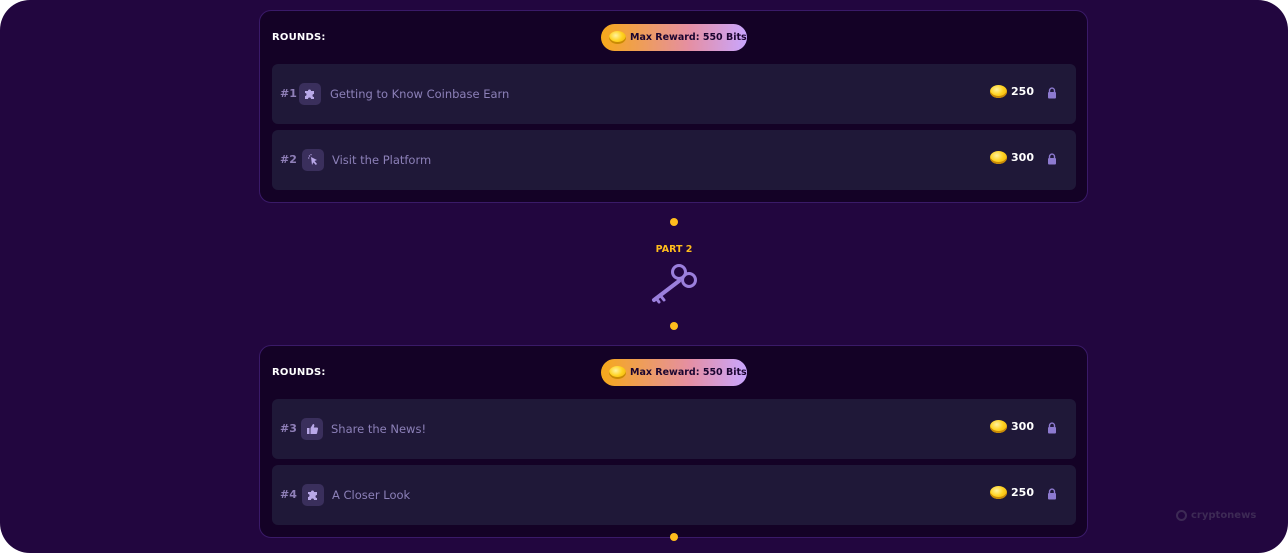 Image resolution: width=1288 pixels, height=553 pixels. What do you see at coordinates (674, 495) in the screenshot?
I see `round-row-4: #4 A Closer Look 250` at bounding box center [674, 495].